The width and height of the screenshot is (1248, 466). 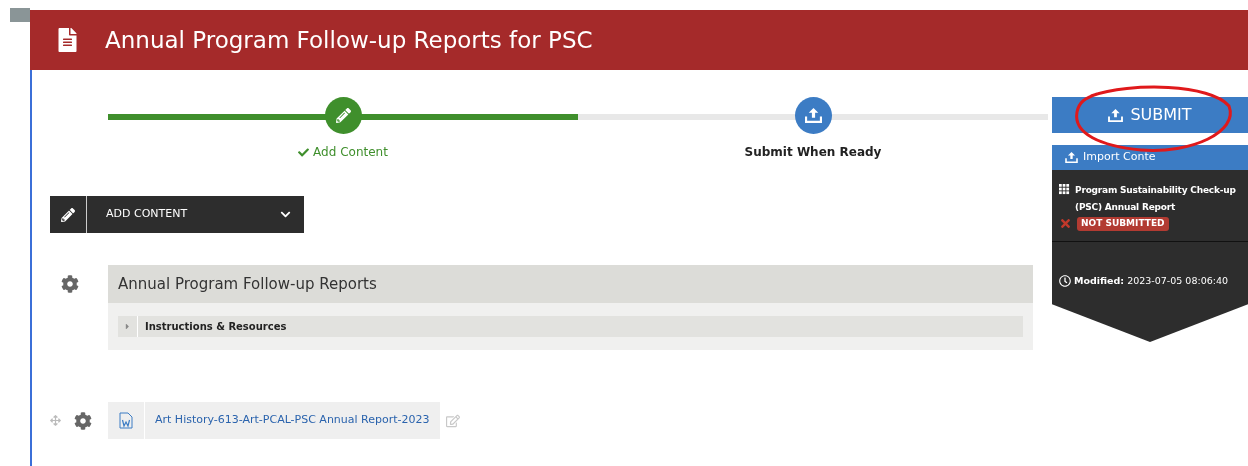 I want to click on document-link: Art History-613-Art-PCAL-PSC Annual Report-2023, so click(x=292, y=420).